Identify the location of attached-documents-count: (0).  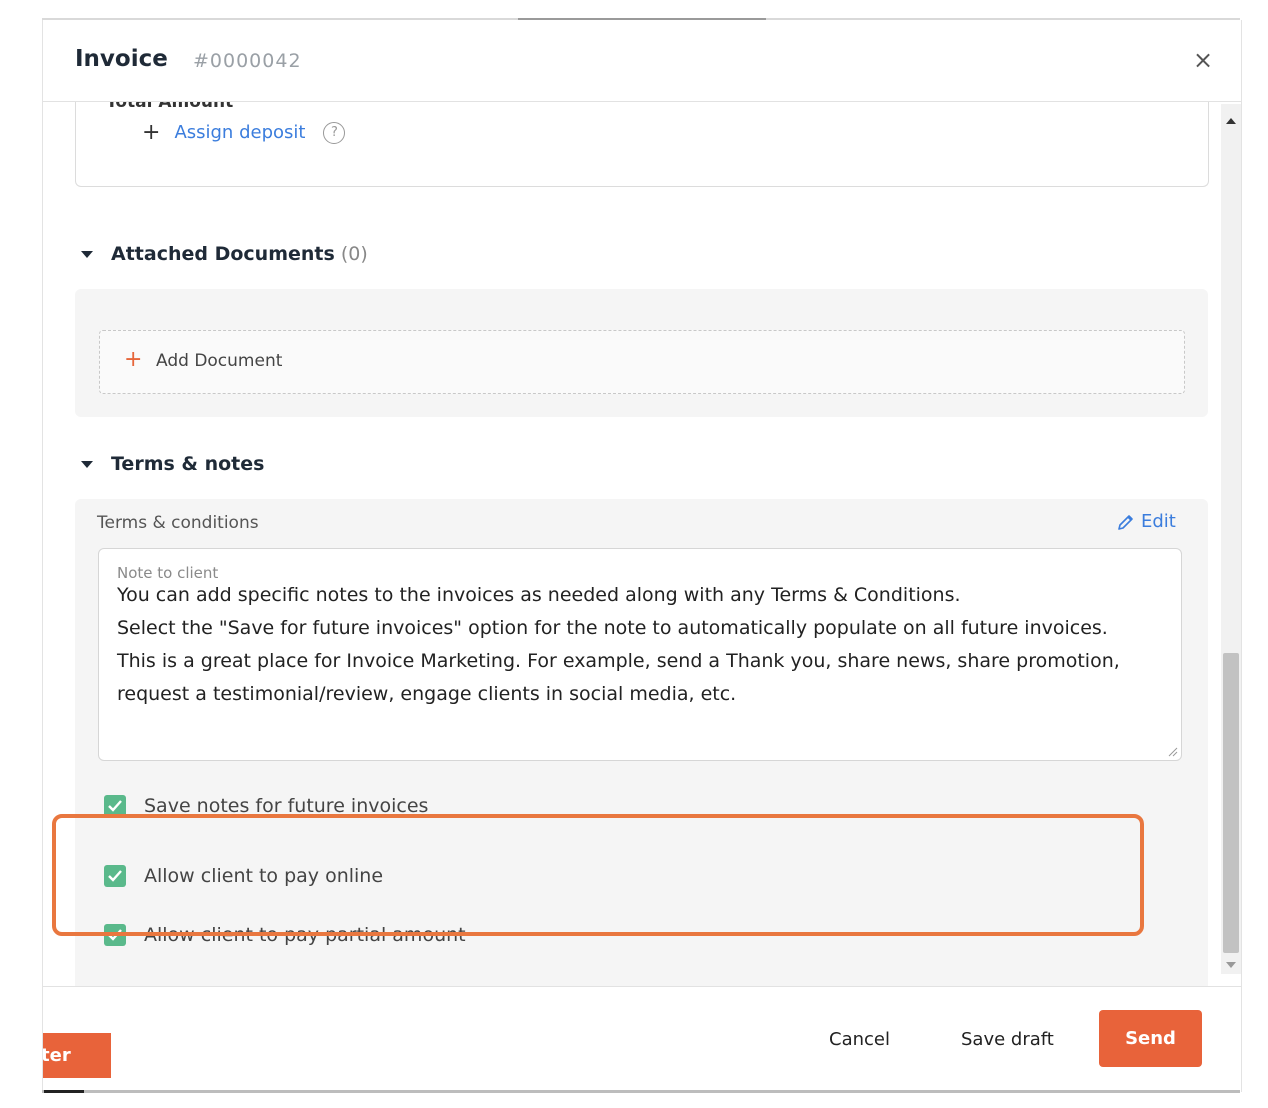
(354, 254).